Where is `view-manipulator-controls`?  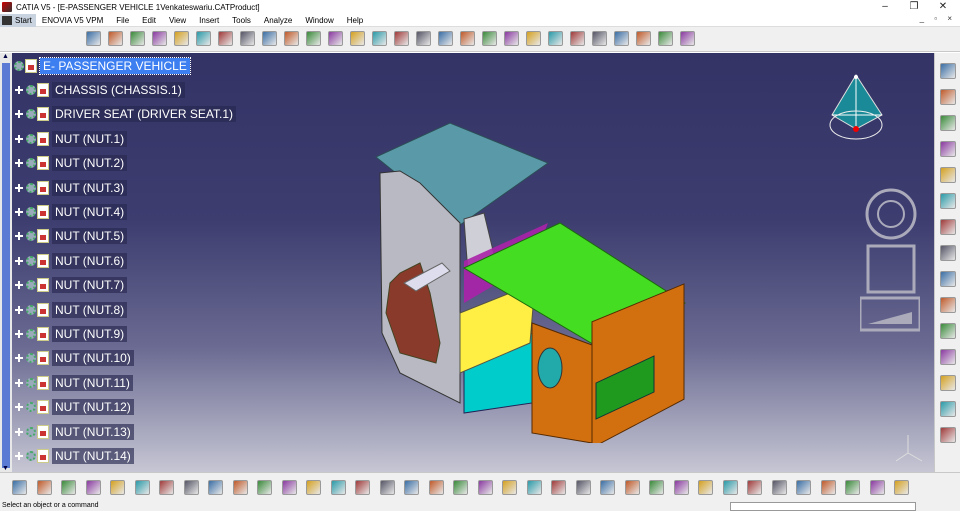
view-manipulator-controls is located at coordinates (890, 261).